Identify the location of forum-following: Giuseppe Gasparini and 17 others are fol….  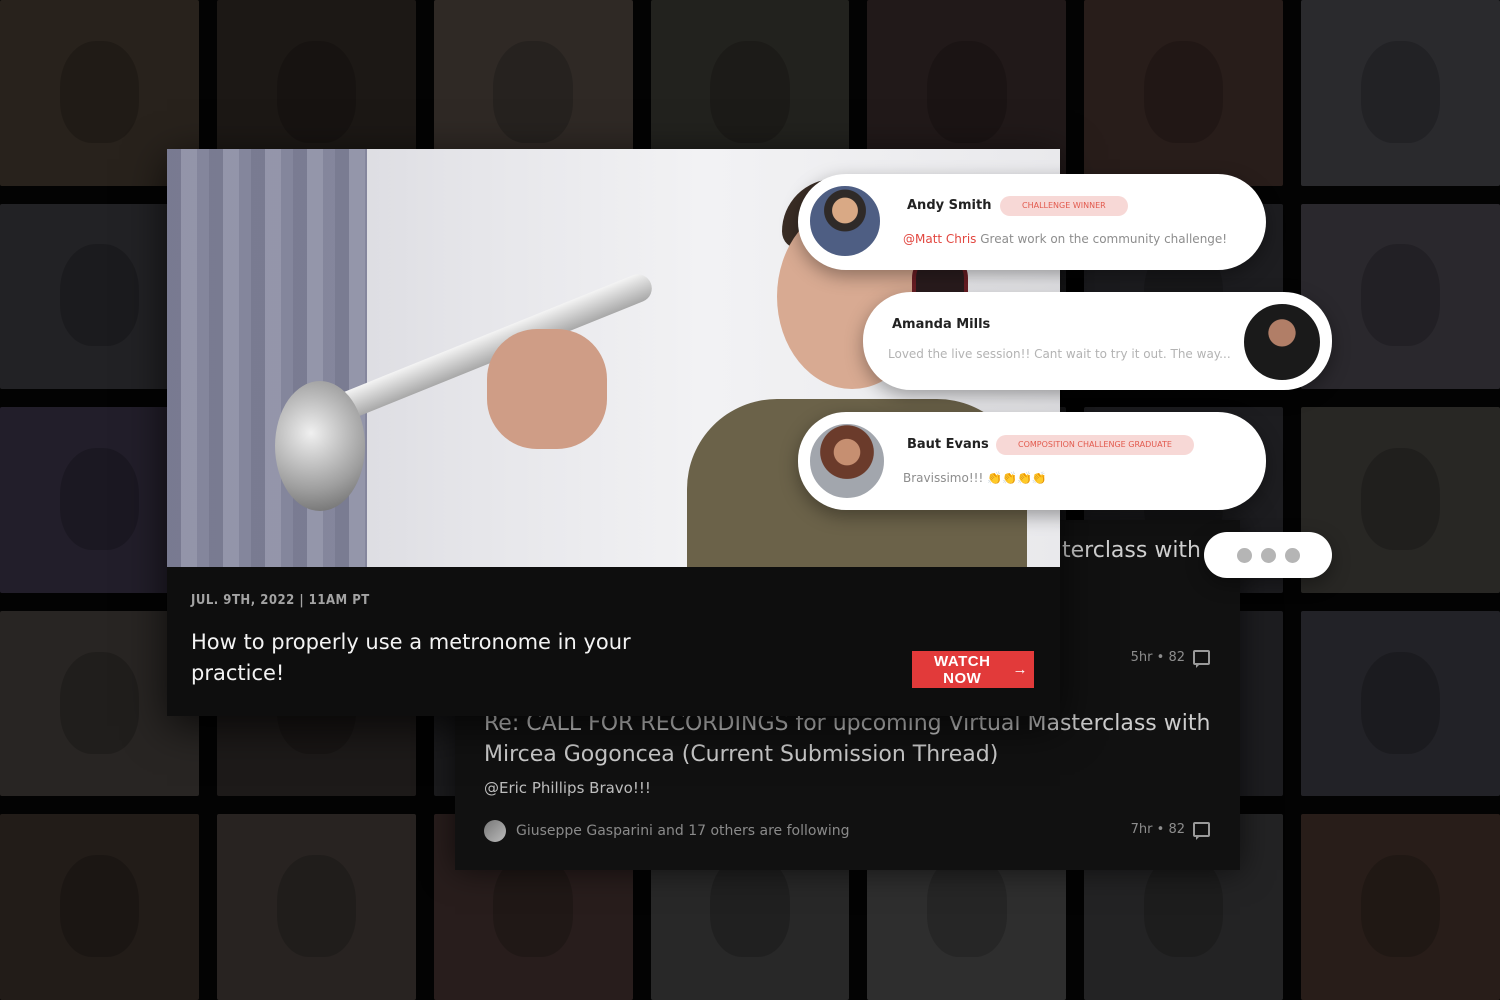
(667, 831).